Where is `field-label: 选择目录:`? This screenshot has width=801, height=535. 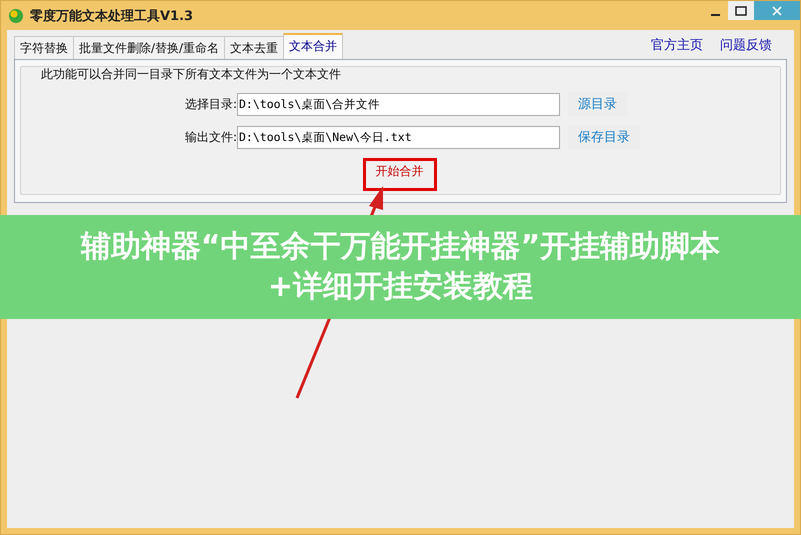 field-label: 选择目录: is located at coordinates (210, 104).